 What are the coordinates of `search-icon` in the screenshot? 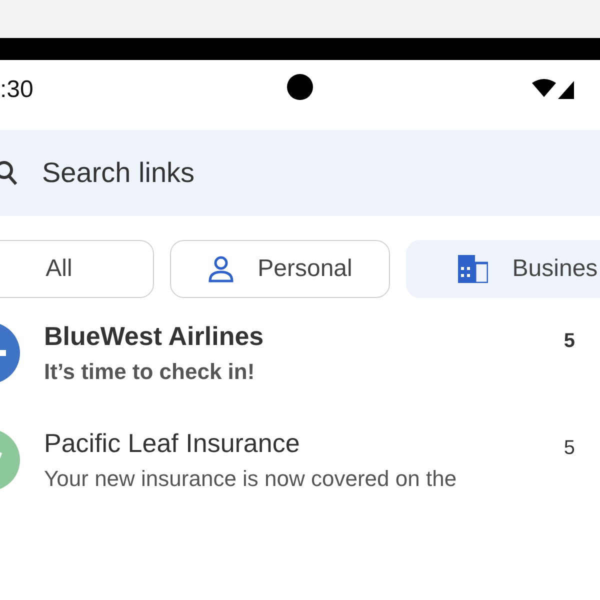 It's located at (9, 173).